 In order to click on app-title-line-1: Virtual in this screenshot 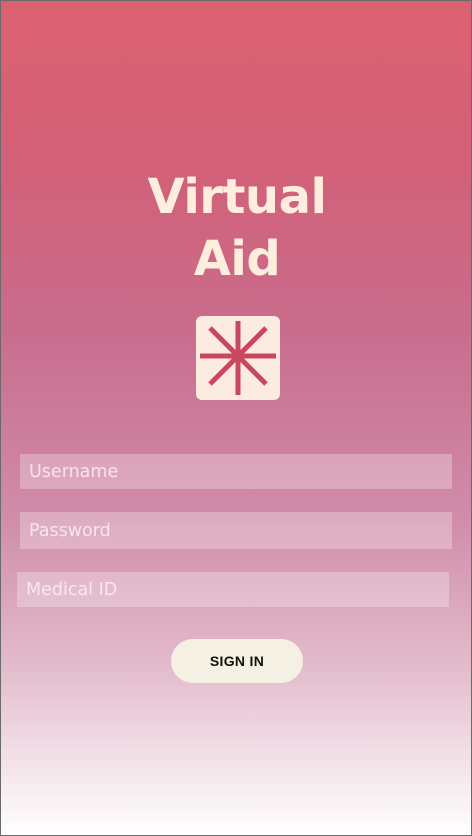, I will do `click(237, 197)`.